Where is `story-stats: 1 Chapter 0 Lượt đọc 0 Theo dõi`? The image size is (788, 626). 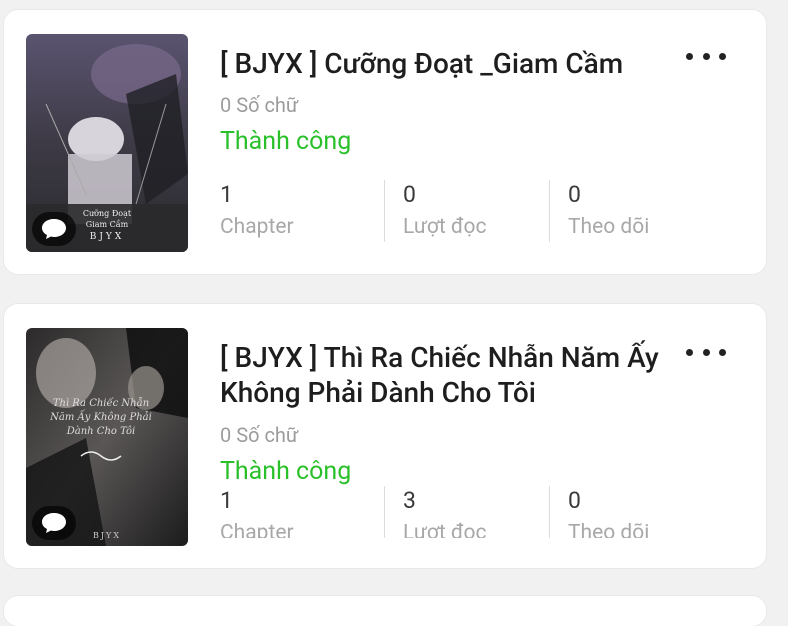 story-stats: 1 Chapter 0 Lượt đọc 0 Theo dõi is located at coordinates (467, 211).